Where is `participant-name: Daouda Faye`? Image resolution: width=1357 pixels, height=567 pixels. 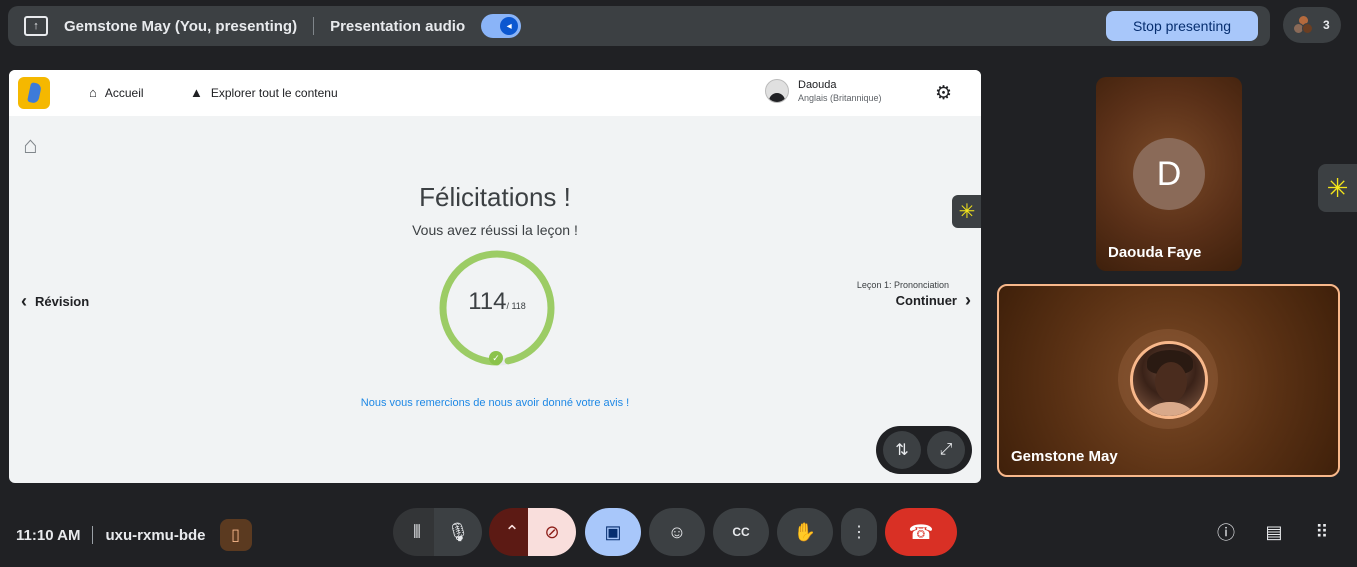 participant-name: Daouda Faye is located at coordinates (1155, 252).